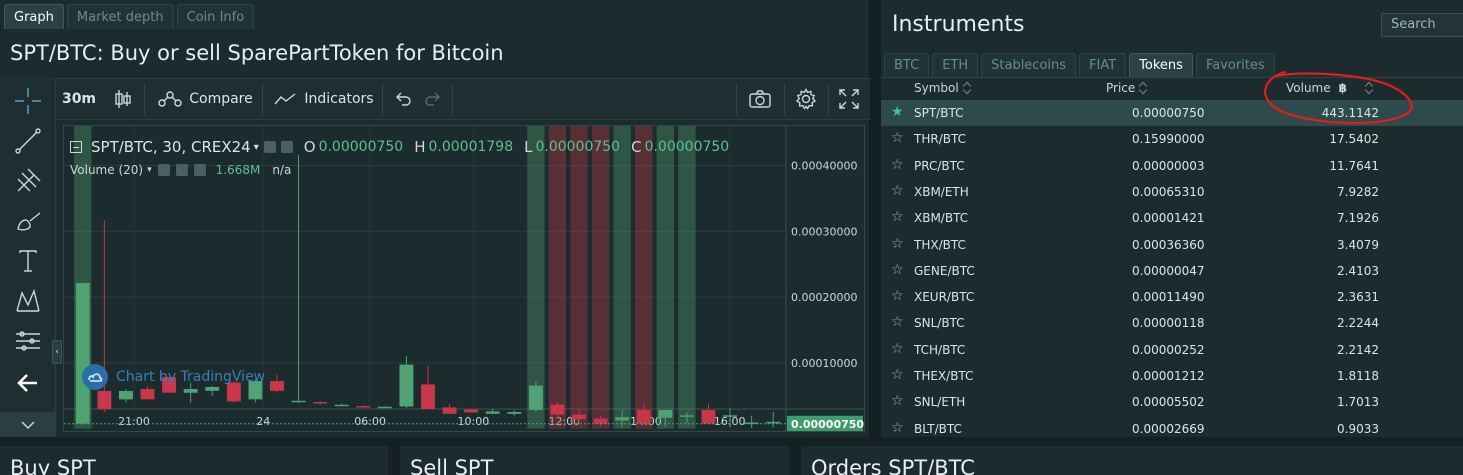 The image size is (1463, 475). Describe the element at coordinates (1168, 218) in the screenshot. I see `row-price: 0.00001421` at that location.